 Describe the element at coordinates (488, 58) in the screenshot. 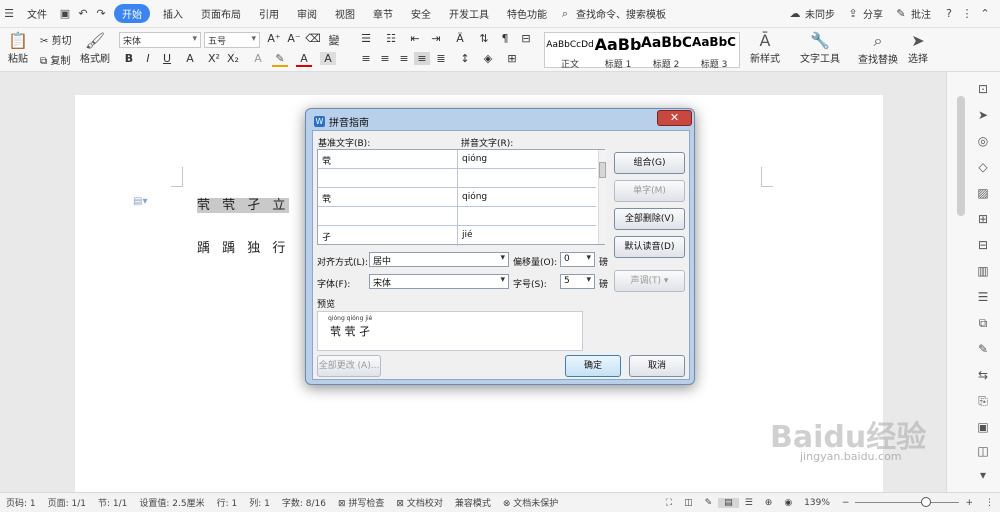

I see `shading-icon: ◈` at that location.